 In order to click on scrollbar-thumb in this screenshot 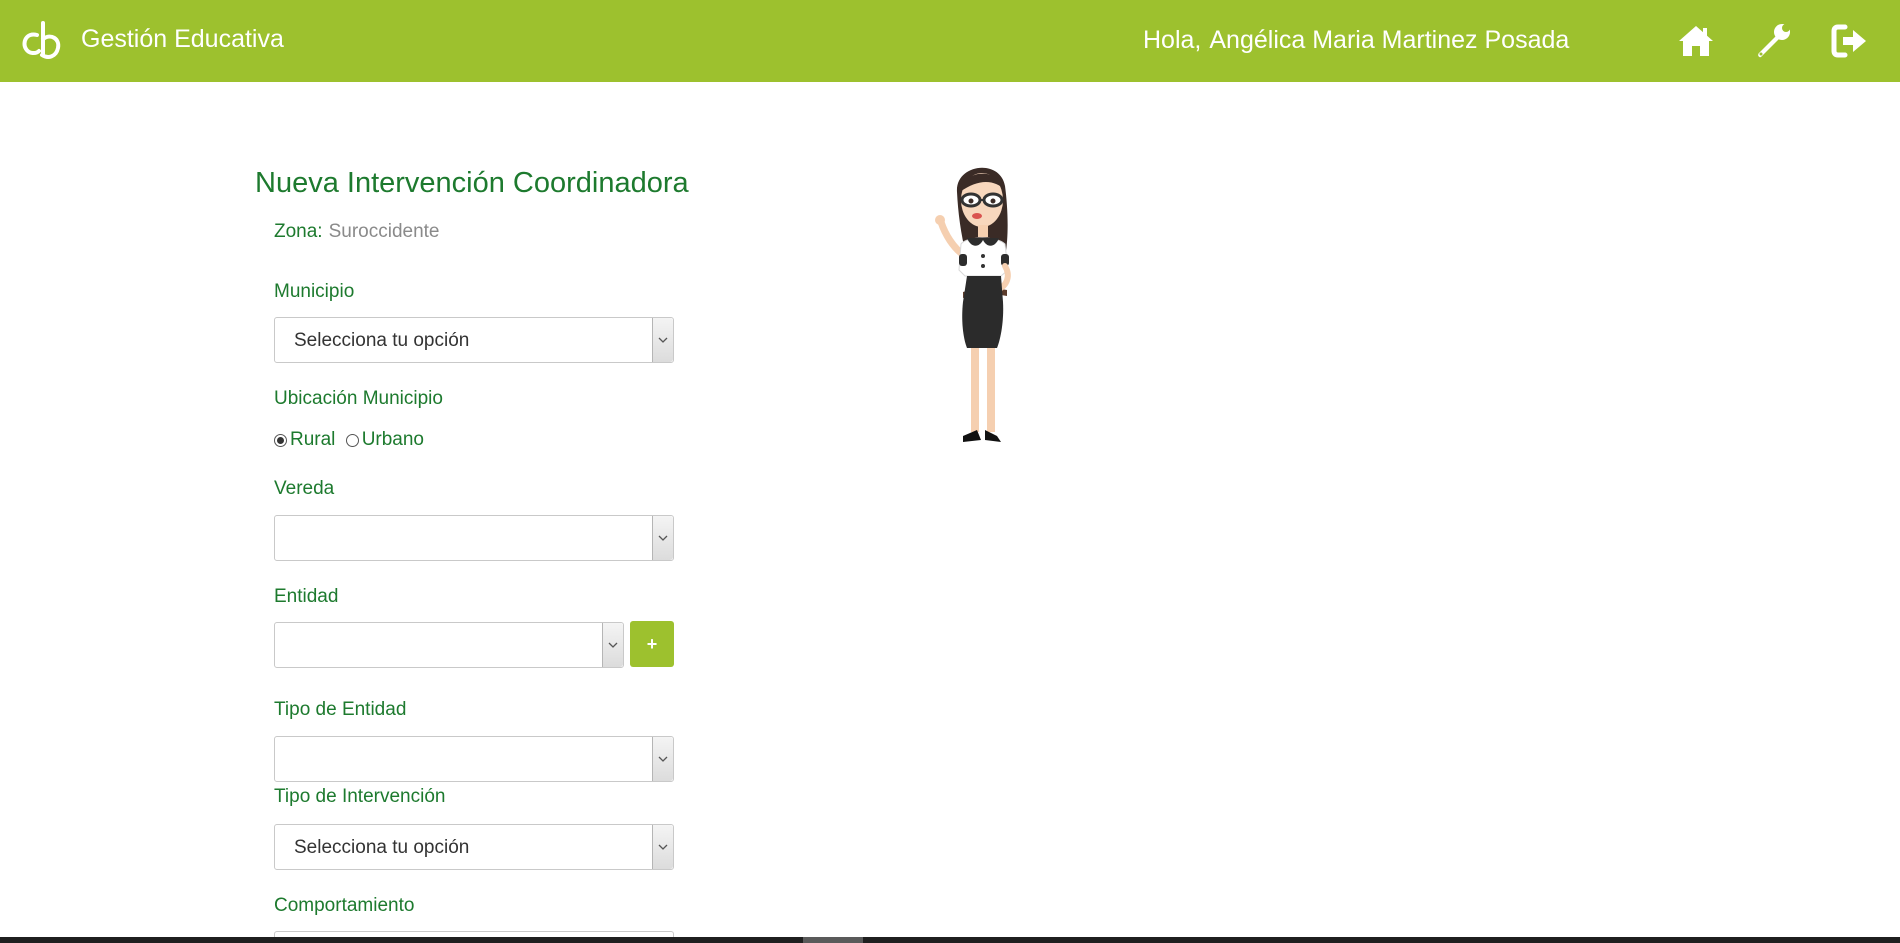, I will do `click(833, 940)`.